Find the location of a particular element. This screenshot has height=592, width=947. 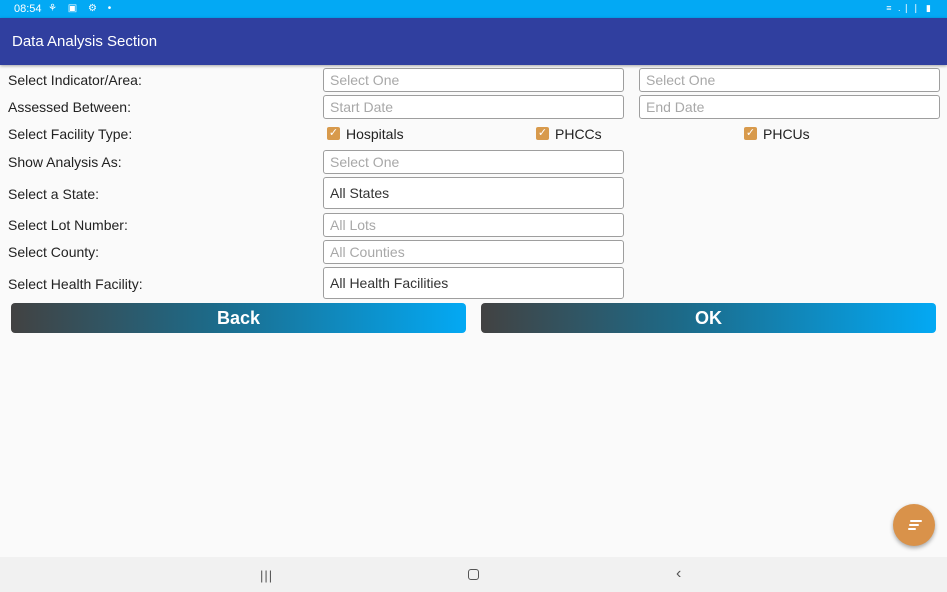

phccs-checkbox-label: PHCCs is located at coordinates (578, 134).